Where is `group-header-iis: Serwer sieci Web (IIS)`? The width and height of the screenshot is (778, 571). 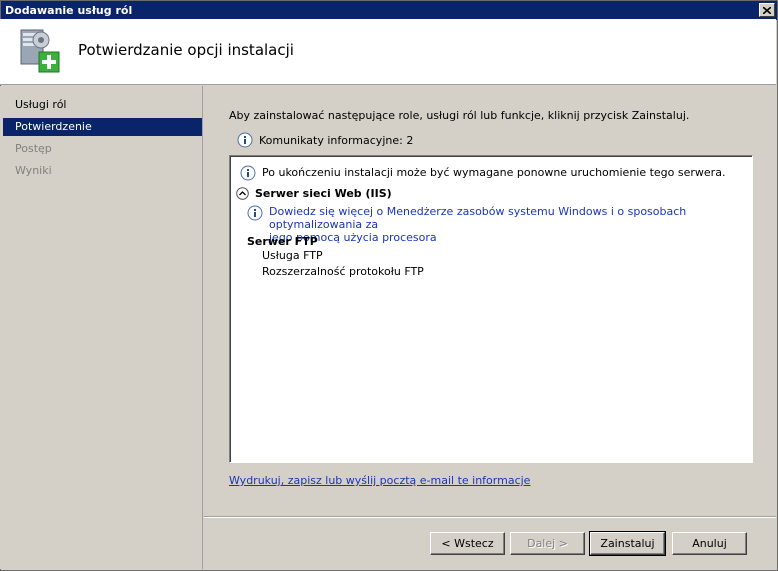 group-header-iis: Serwer sieci Web (IIS) is located at coordinates (314, 193).